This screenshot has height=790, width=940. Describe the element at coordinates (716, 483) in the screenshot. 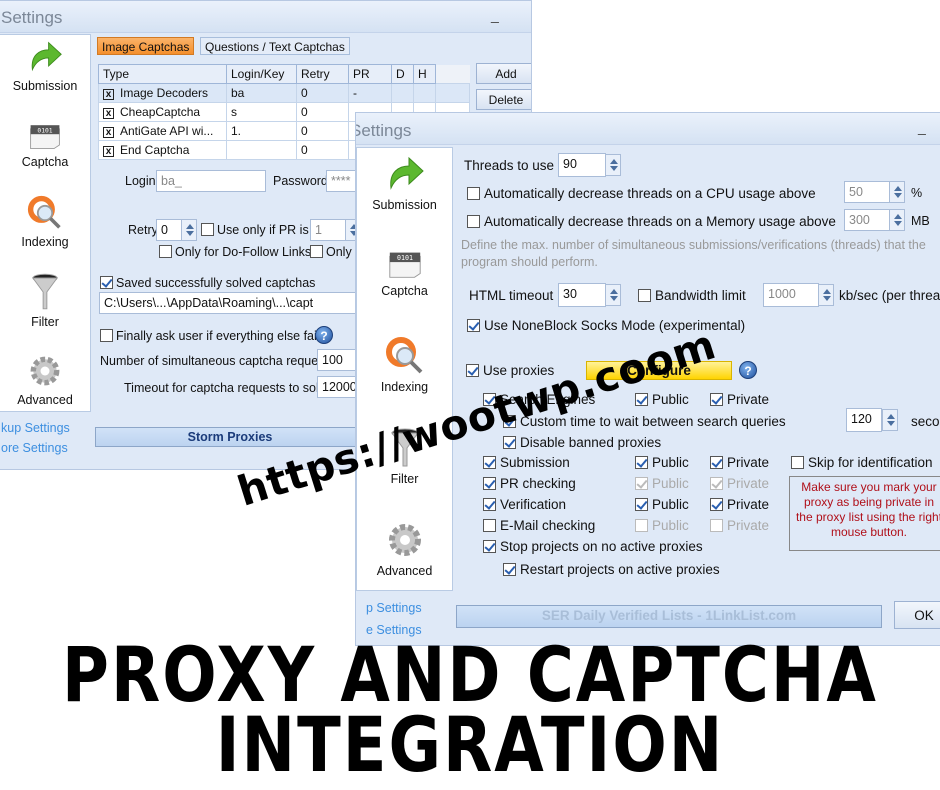

I see `pr-checking-private-checkbox` at that location.